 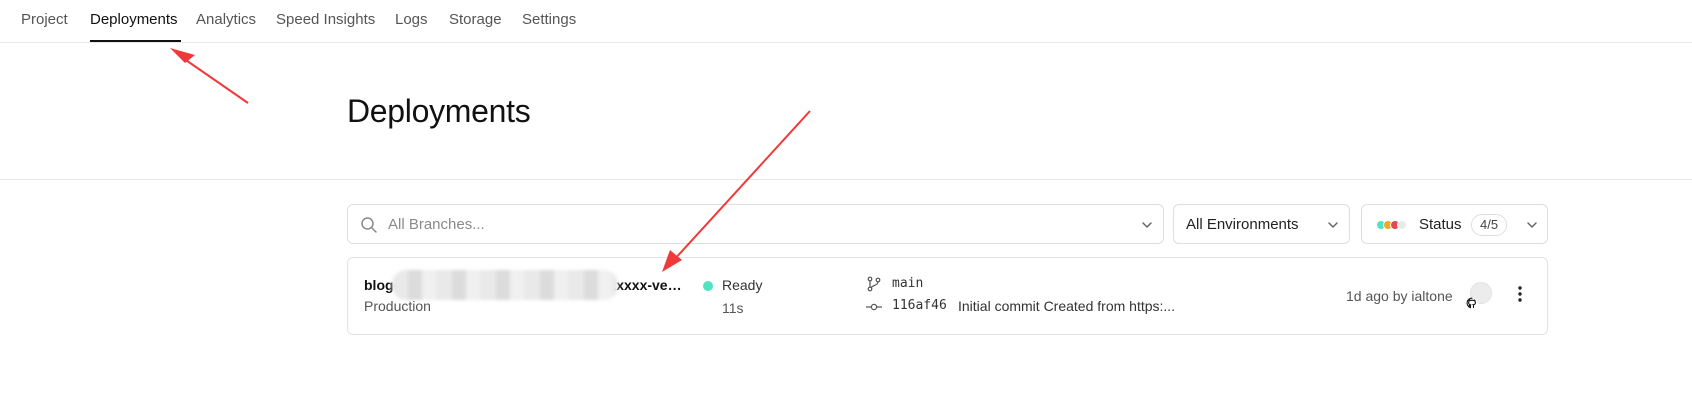 What do you see at coordinates (505, 285) in the screenshot?
I see `redaction-blur` at bounding box center [505, 285].